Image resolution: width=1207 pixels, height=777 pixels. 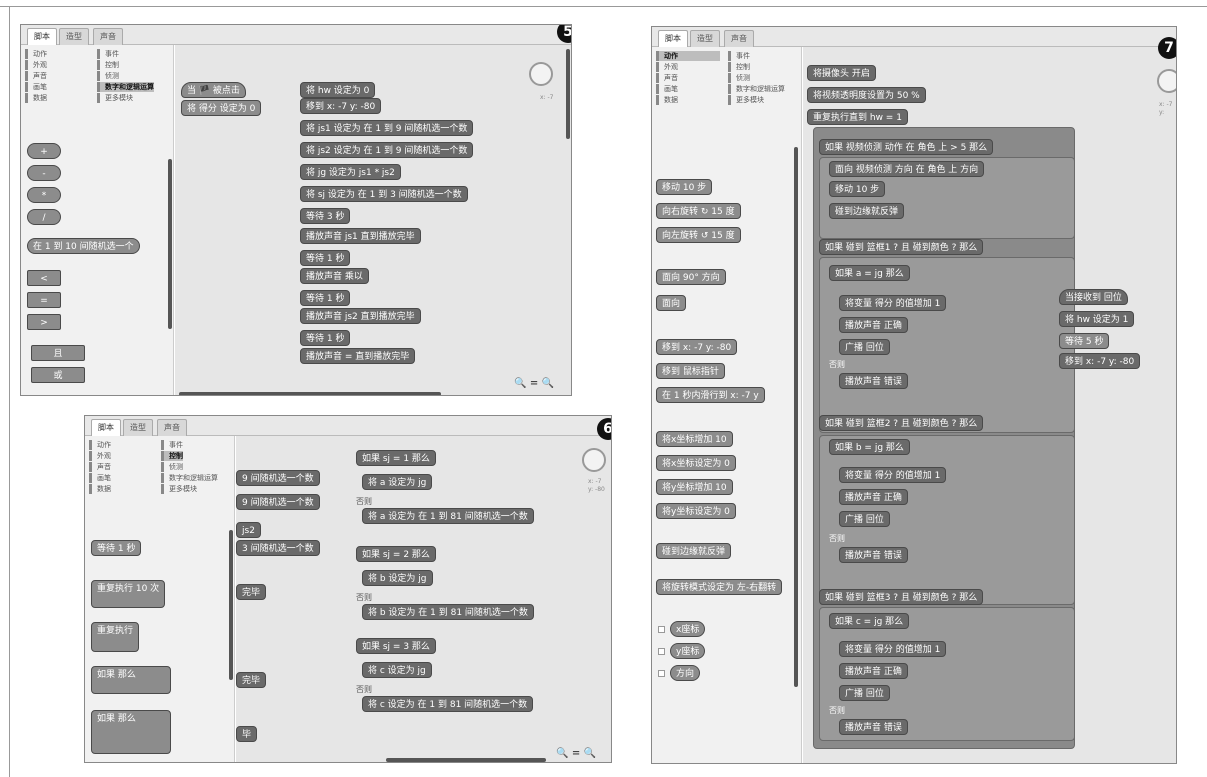 I want to click on script-block: 播放声音 正确, so click(x=873, y=671).